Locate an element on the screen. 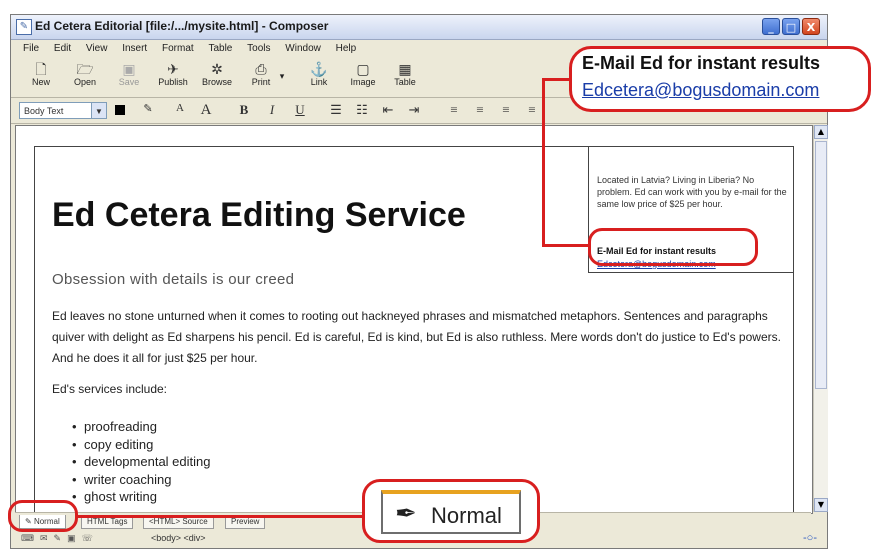 Image resolution: width=874 pixels, height=551 pixels. menu-file: File is located at coordinates (31, 48).